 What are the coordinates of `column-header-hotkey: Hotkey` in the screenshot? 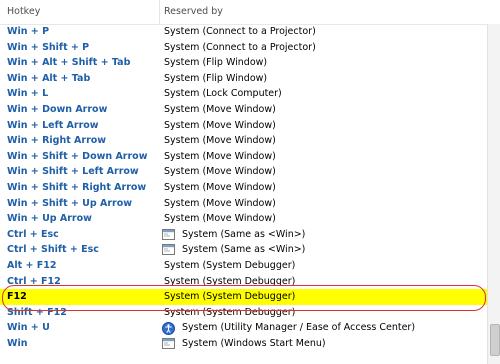 It's located at (23, 11).